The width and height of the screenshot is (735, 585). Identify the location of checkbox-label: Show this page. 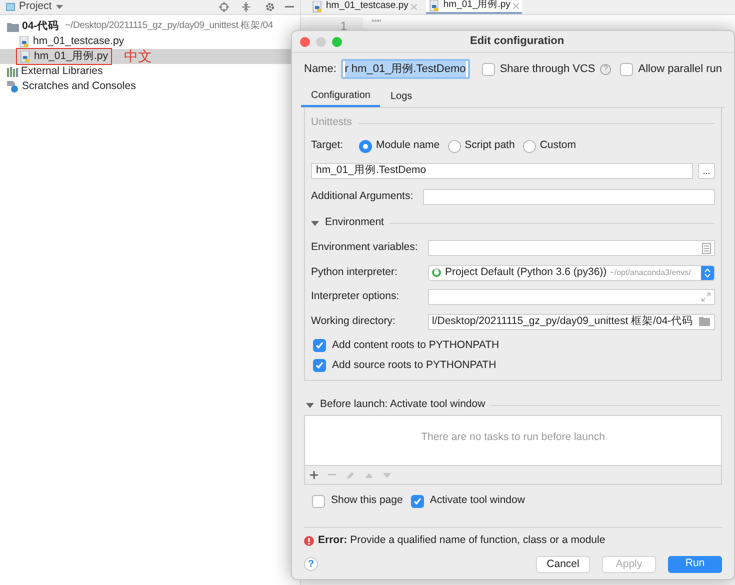
(367, 501).